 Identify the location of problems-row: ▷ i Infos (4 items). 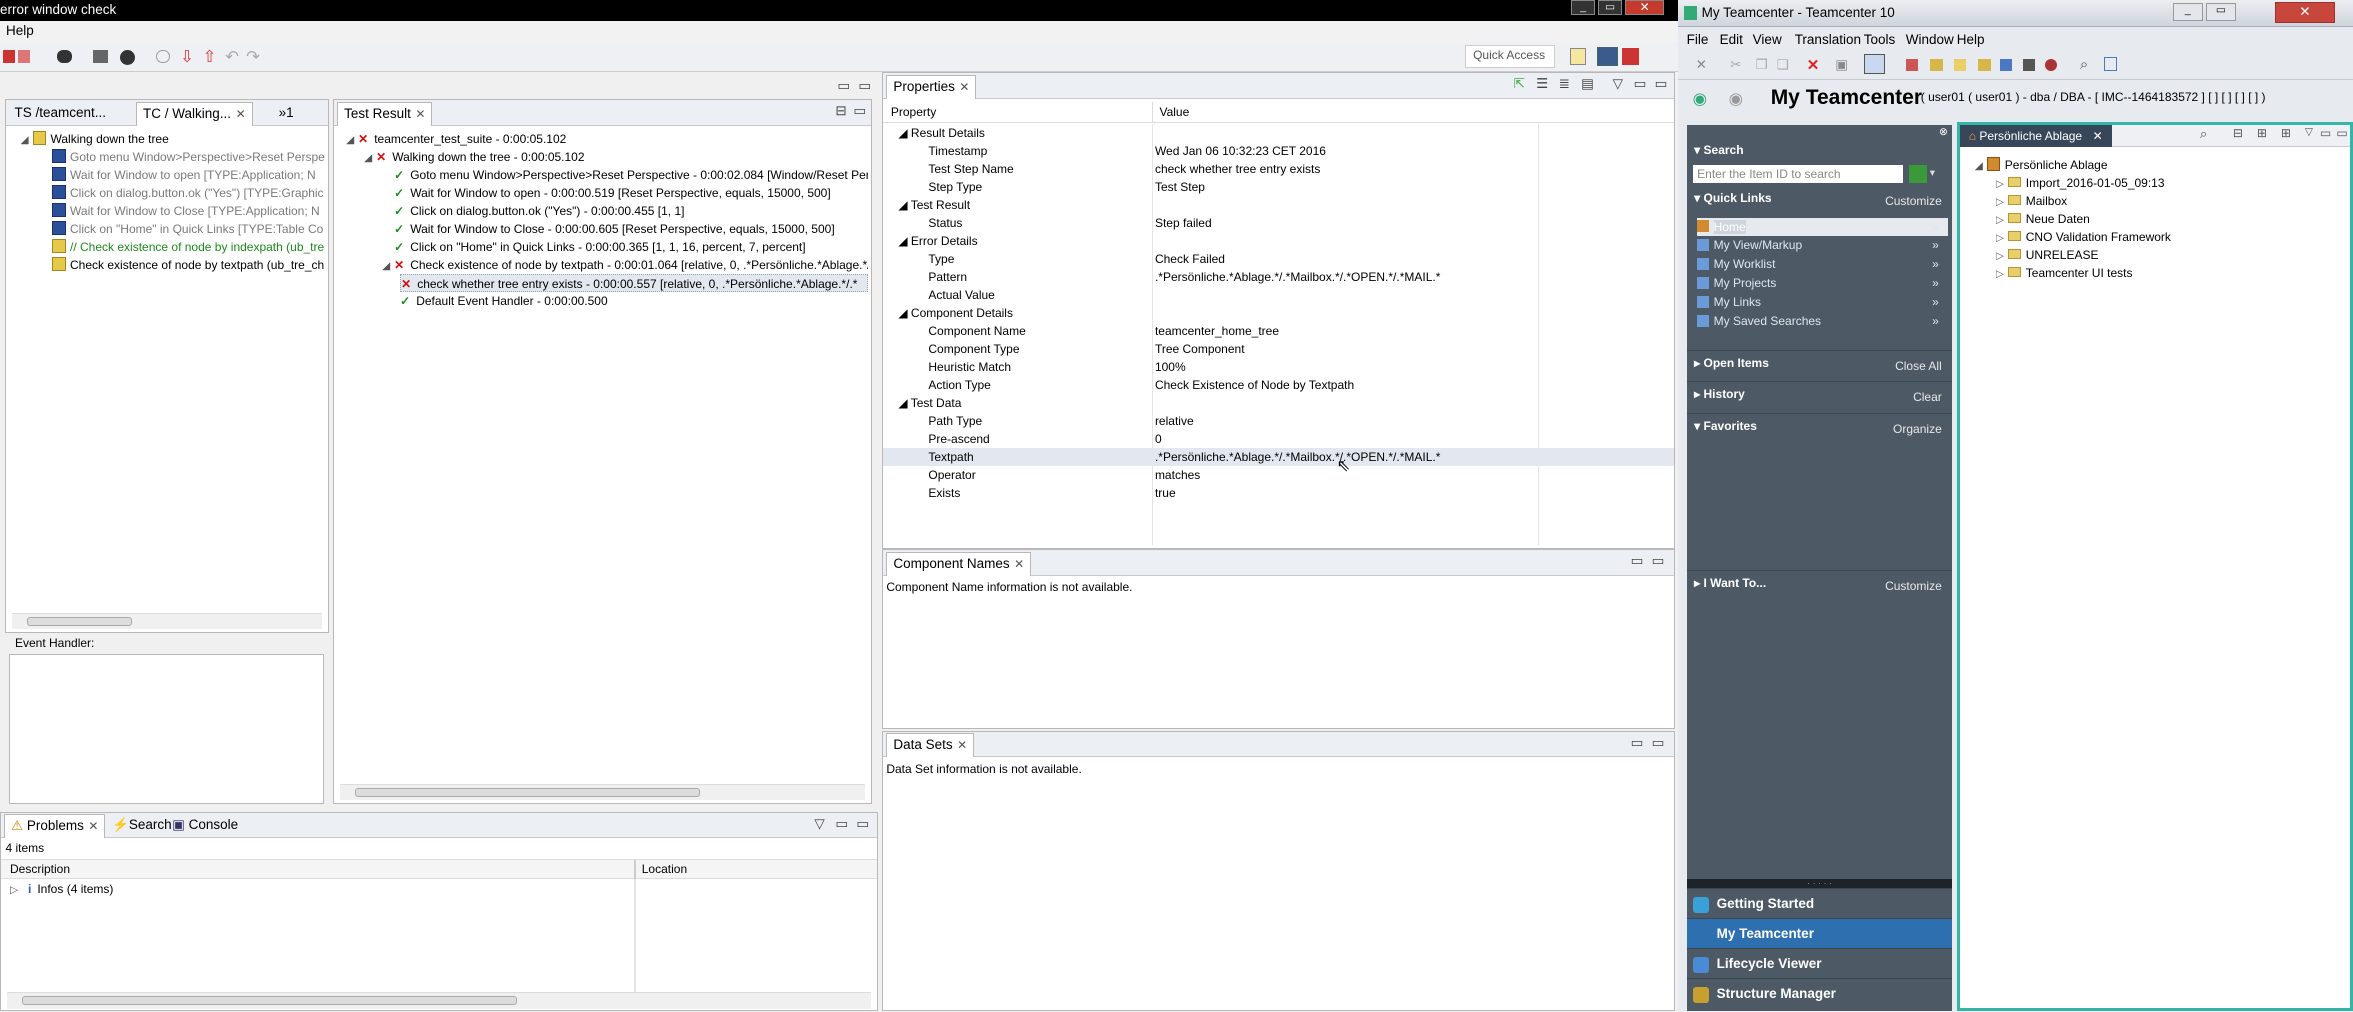
(61, 889).